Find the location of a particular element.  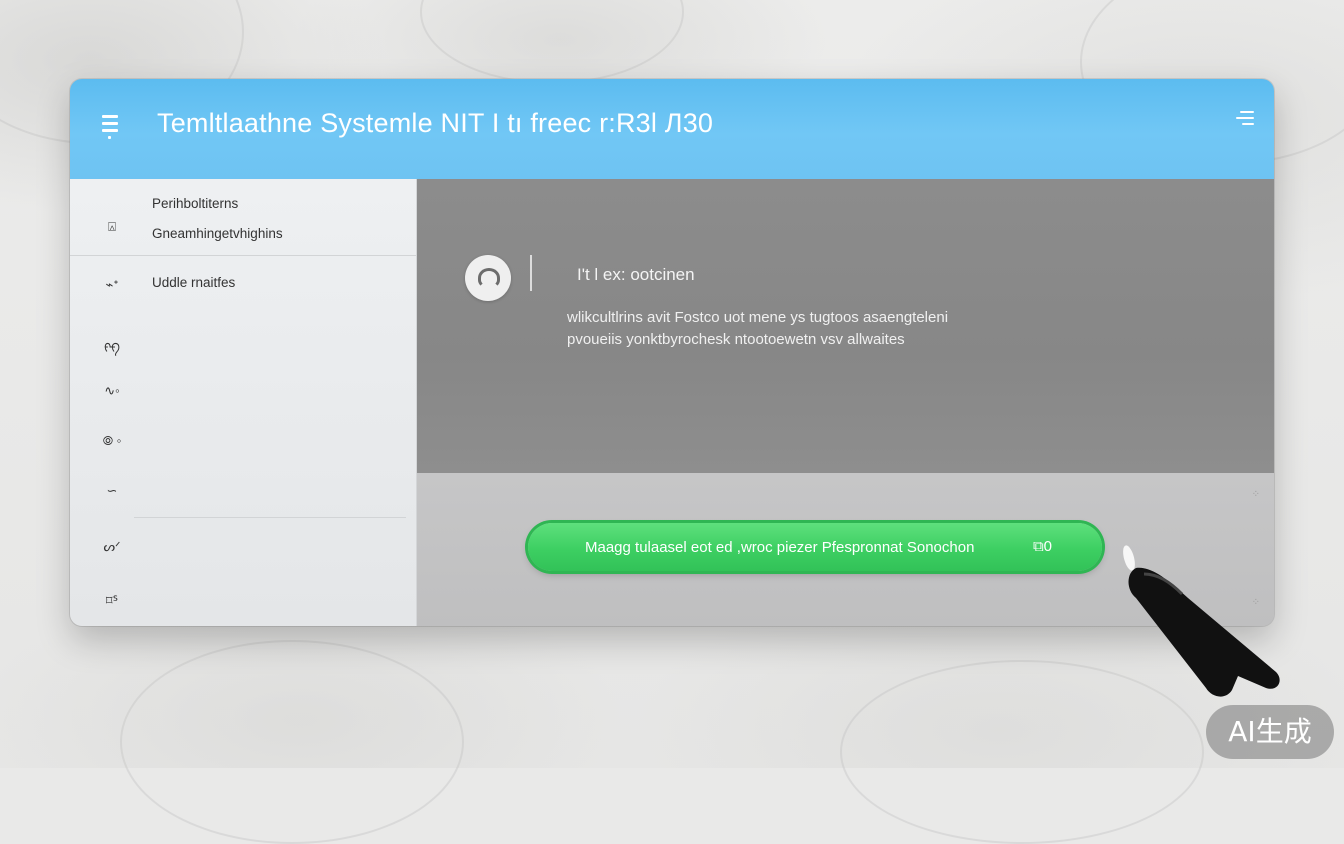

sidebar-item: ⦾ ◦ is located at coordinates (243, 441).